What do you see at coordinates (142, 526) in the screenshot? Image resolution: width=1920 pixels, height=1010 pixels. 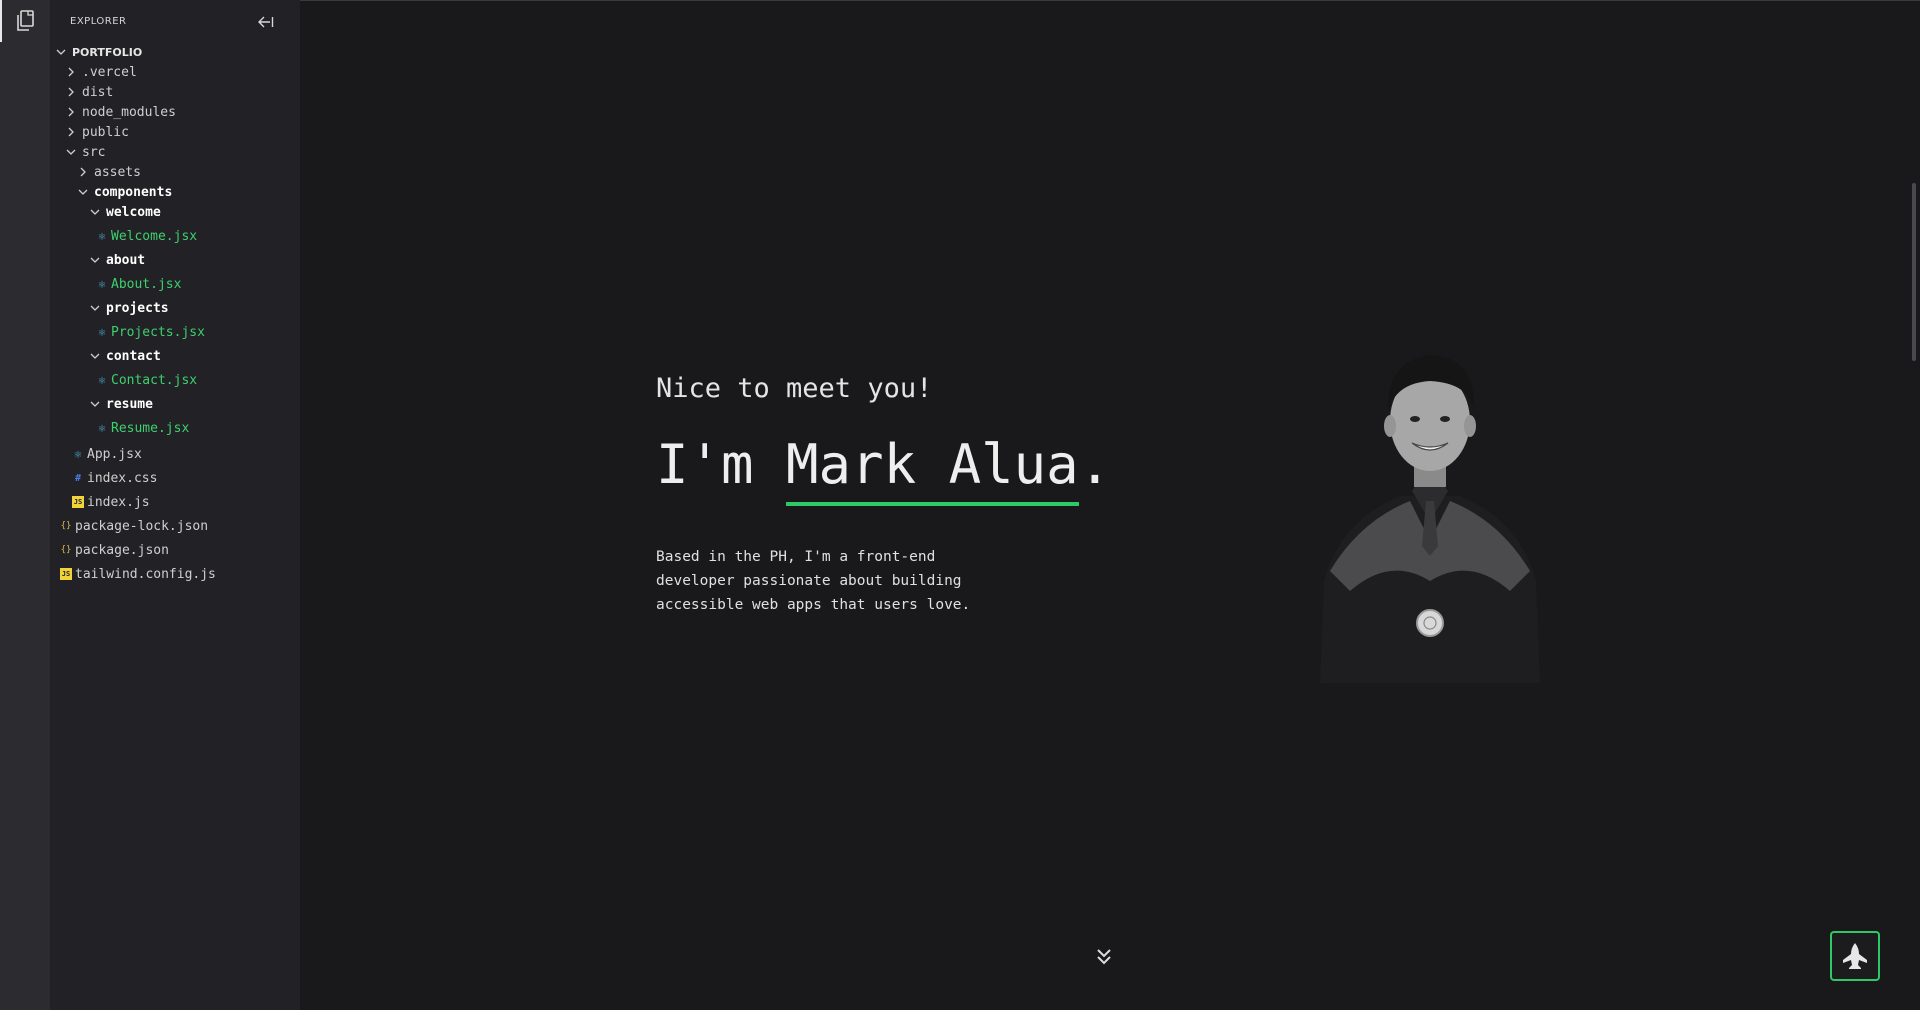 I see `tree-label: package-lock.json` at bounding box center [142, 526].